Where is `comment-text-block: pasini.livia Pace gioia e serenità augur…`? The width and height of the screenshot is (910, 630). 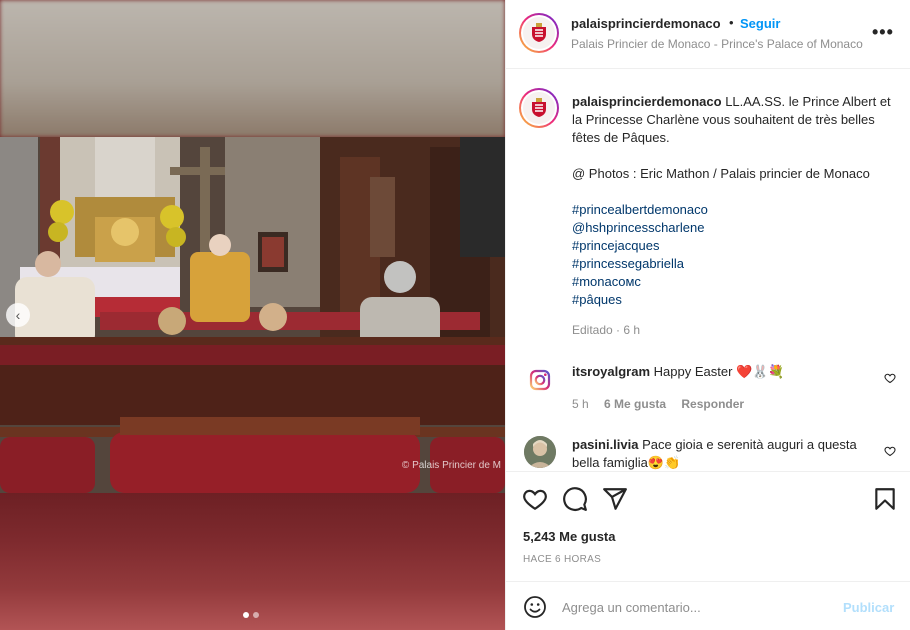
comment-text-block: pasini.livia Pace gioia e serenità augur… is located at coordinates (722, 453).